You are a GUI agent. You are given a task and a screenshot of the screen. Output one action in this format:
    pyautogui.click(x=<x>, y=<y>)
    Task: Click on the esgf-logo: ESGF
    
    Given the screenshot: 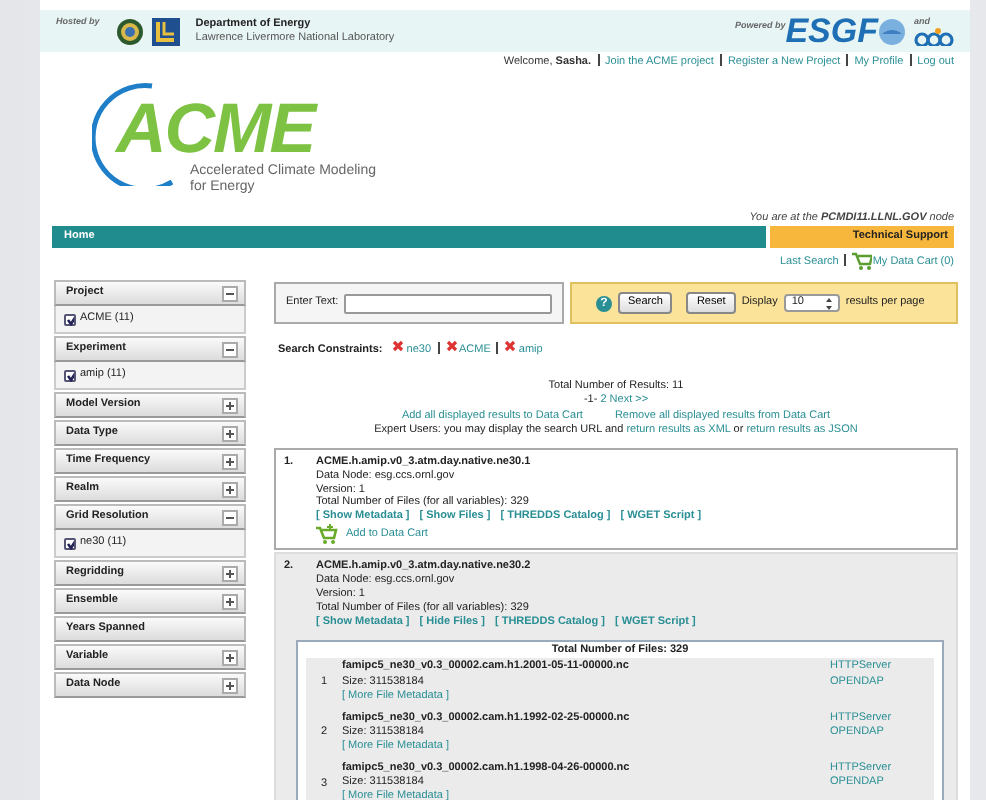 What is the action you would take?
    pyautogui.click(x=831, y=31)
    